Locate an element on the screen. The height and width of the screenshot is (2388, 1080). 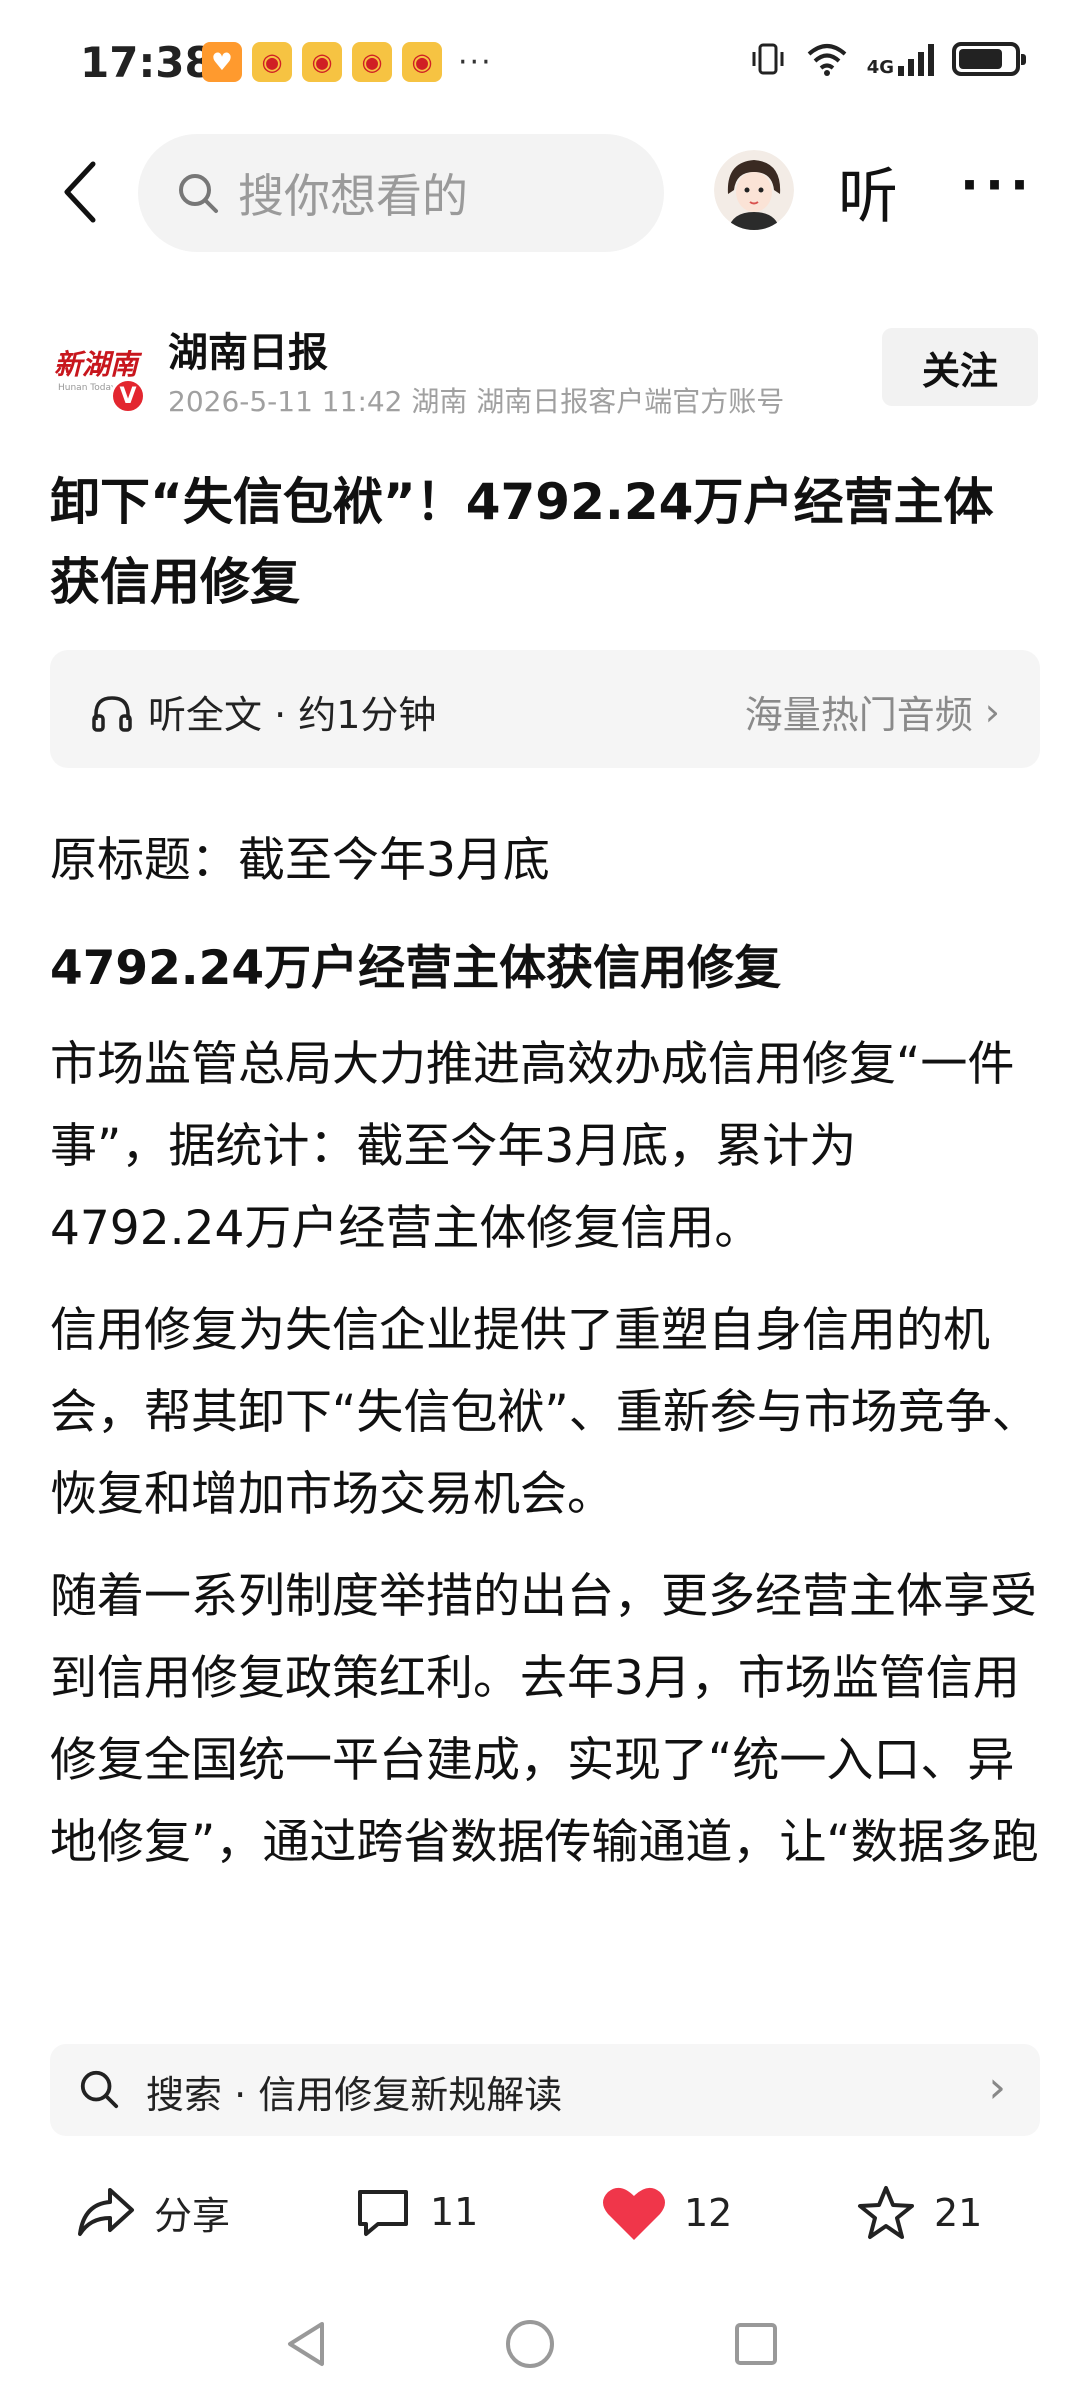
triangle-back-icon is located at coordinates (306, 2344).